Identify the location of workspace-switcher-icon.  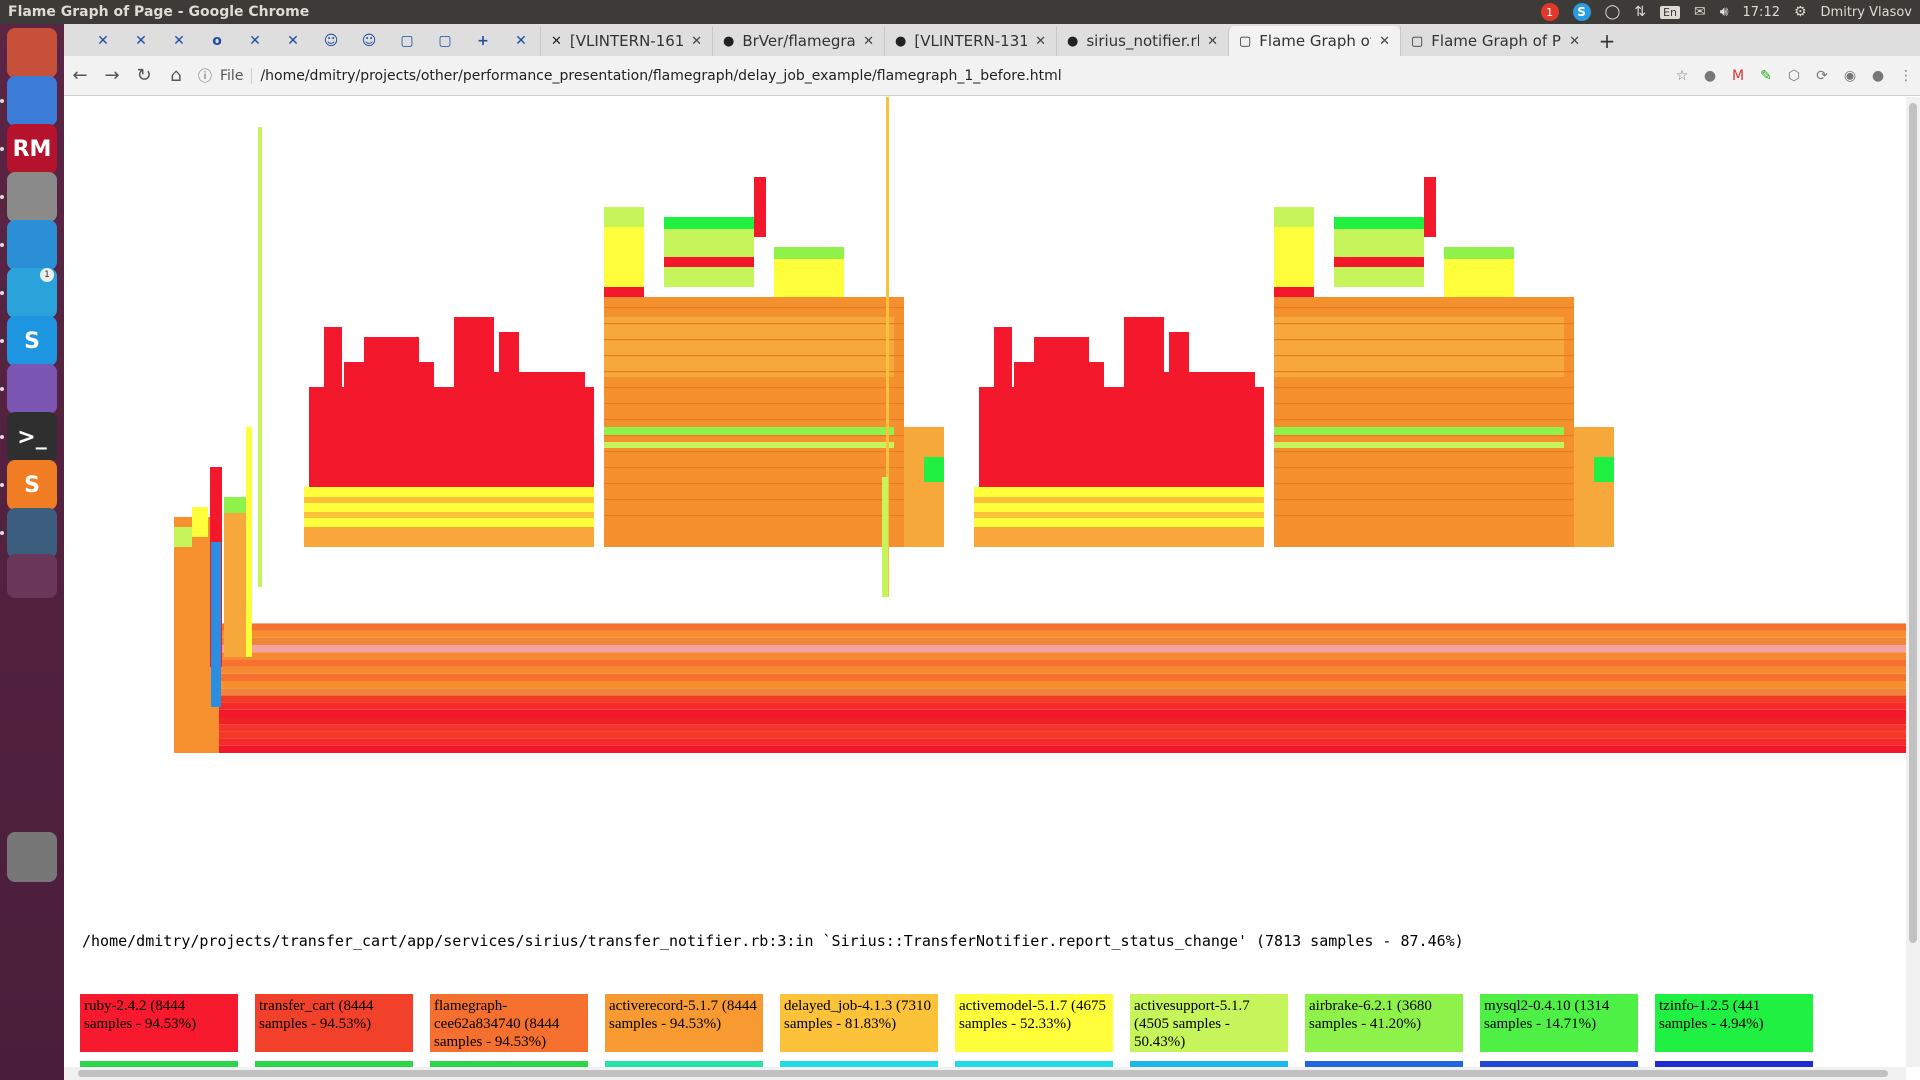
(32, 576).